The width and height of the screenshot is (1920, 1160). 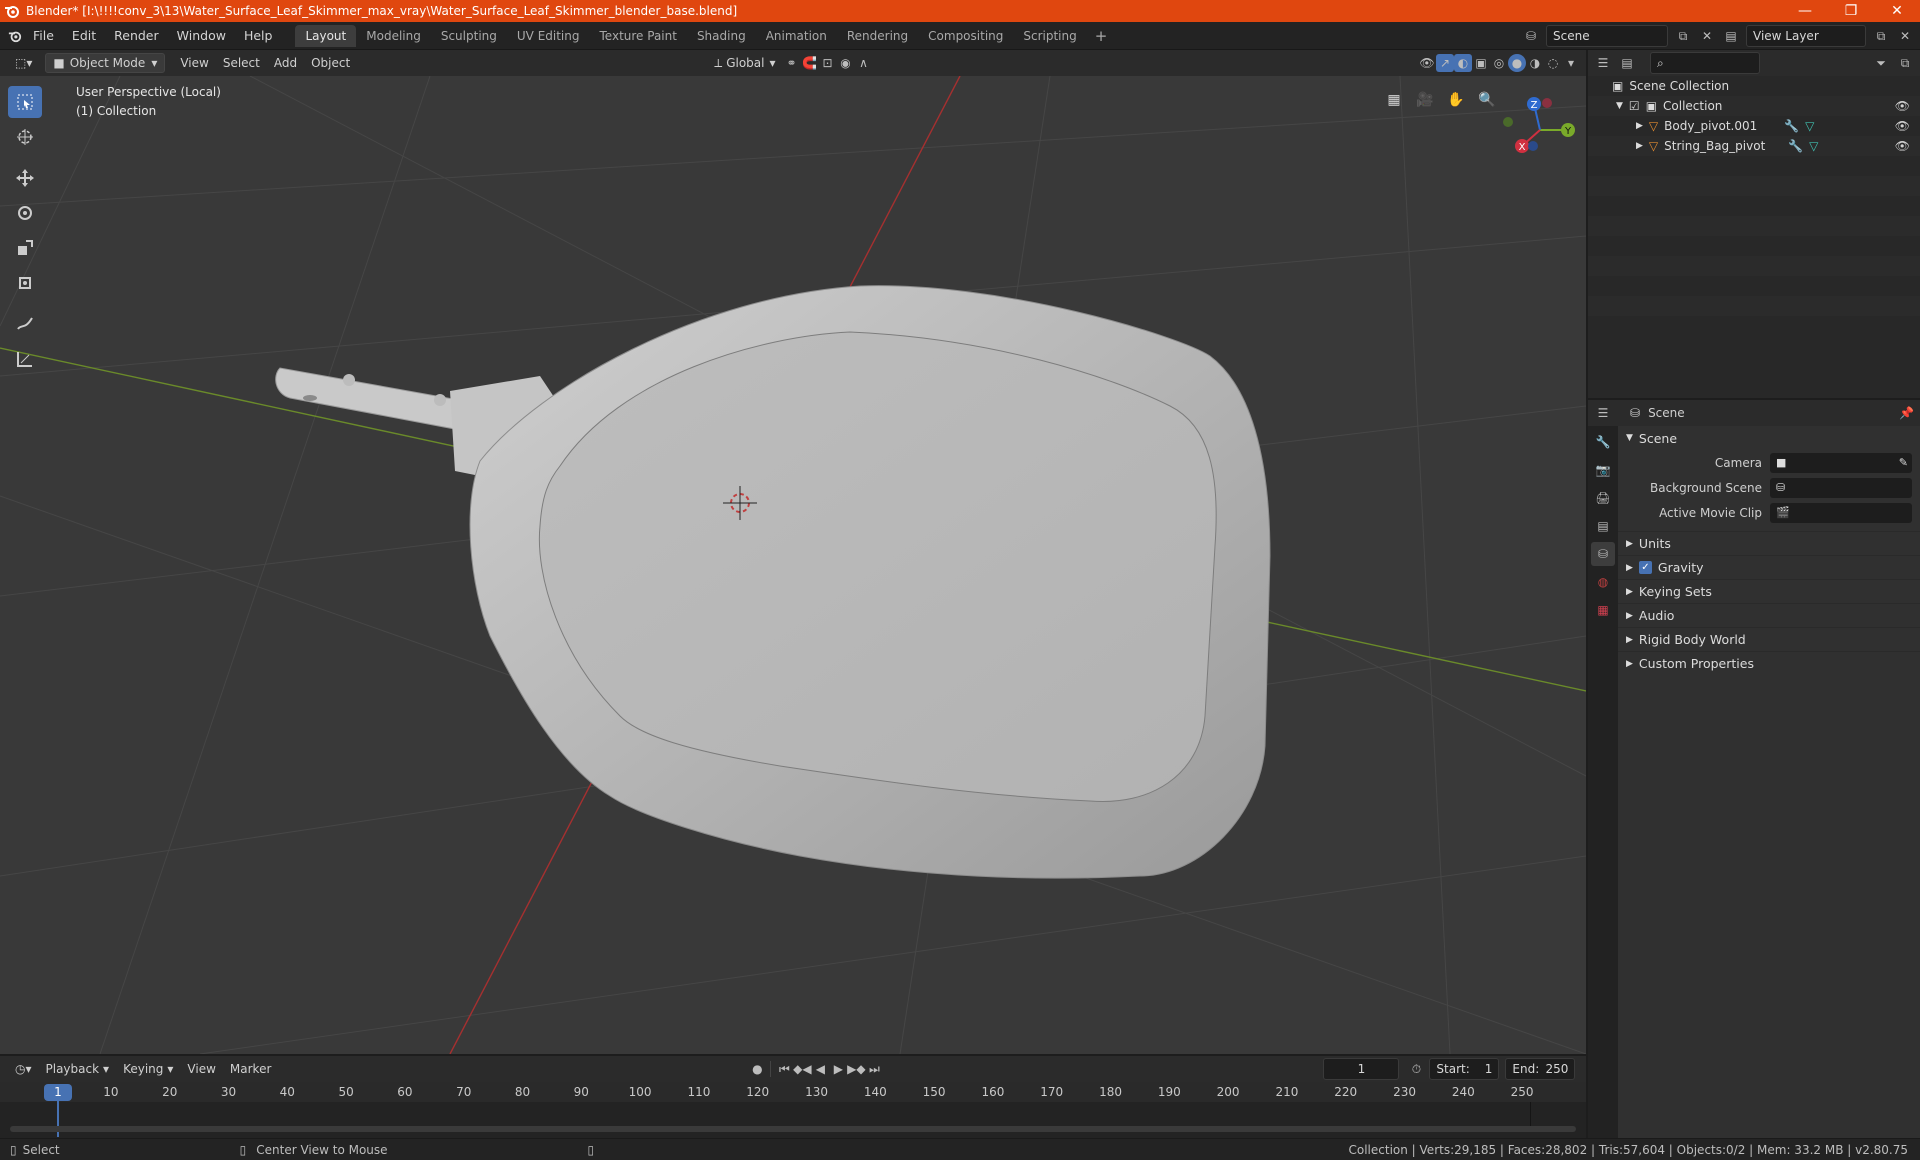 I want to click on jump-start-icon: ⏮, so click(x=784, y=1069).